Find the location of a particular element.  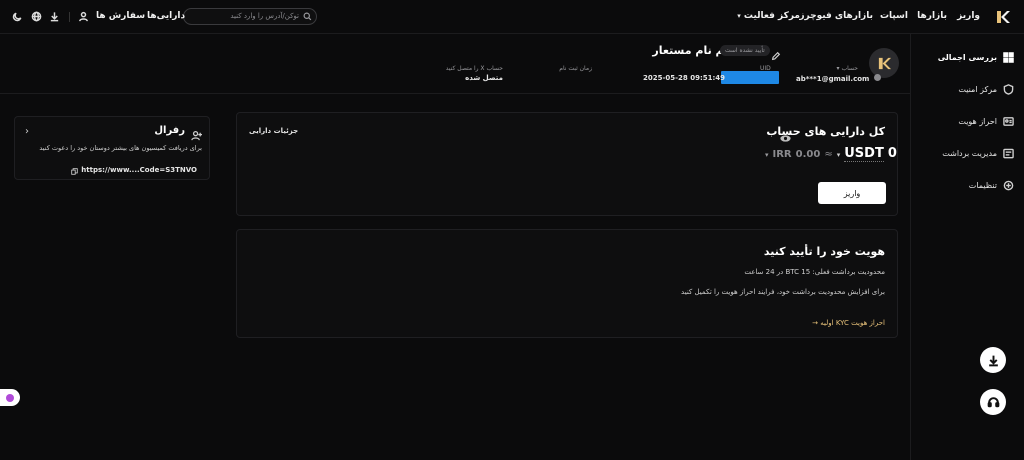

fiat-dropdown-arrow: ▾ is located at coordinates (767, 155).